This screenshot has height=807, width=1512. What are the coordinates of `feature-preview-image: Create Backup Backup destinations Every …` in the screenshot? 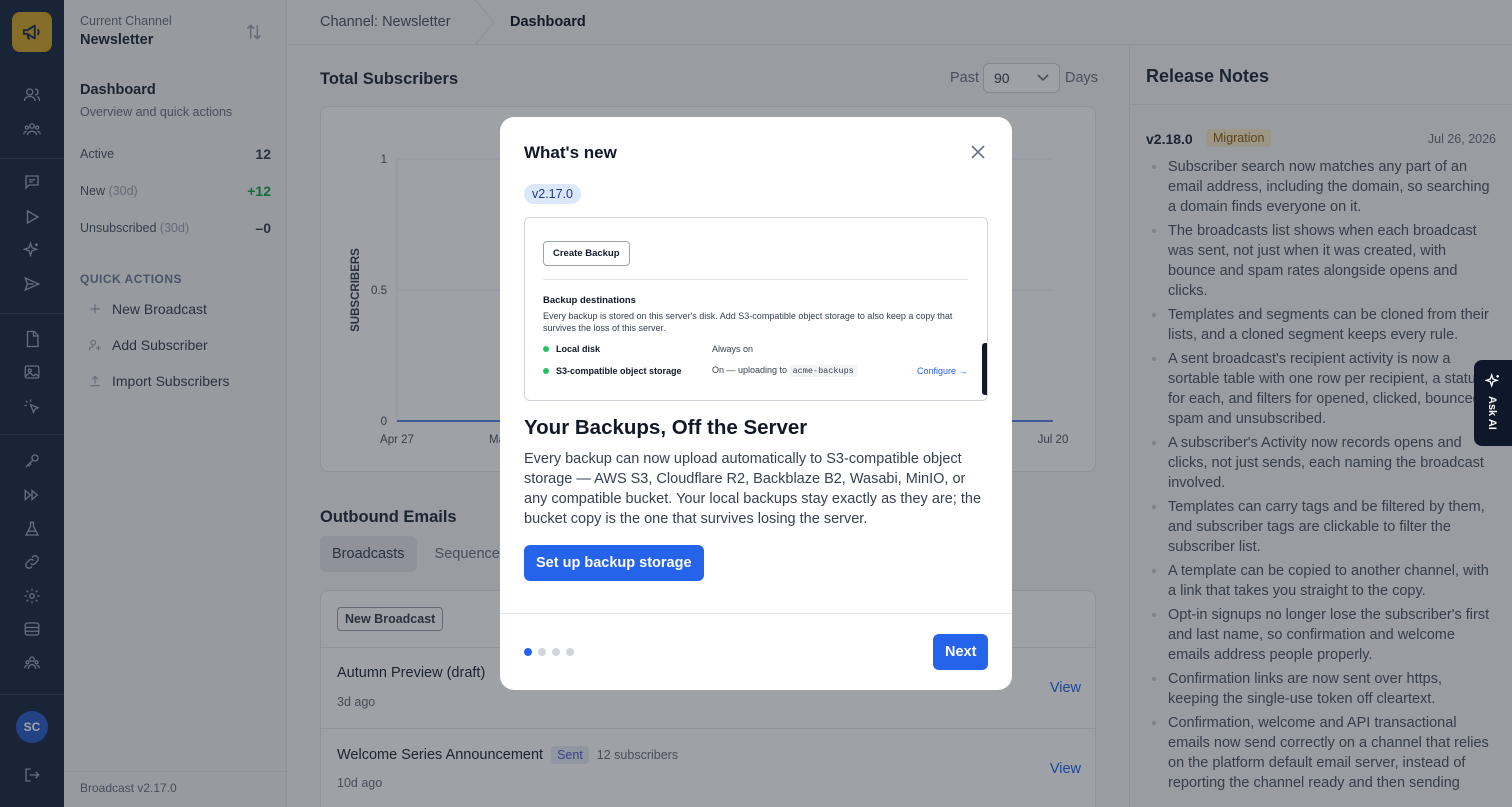 It's located at (756, 309).